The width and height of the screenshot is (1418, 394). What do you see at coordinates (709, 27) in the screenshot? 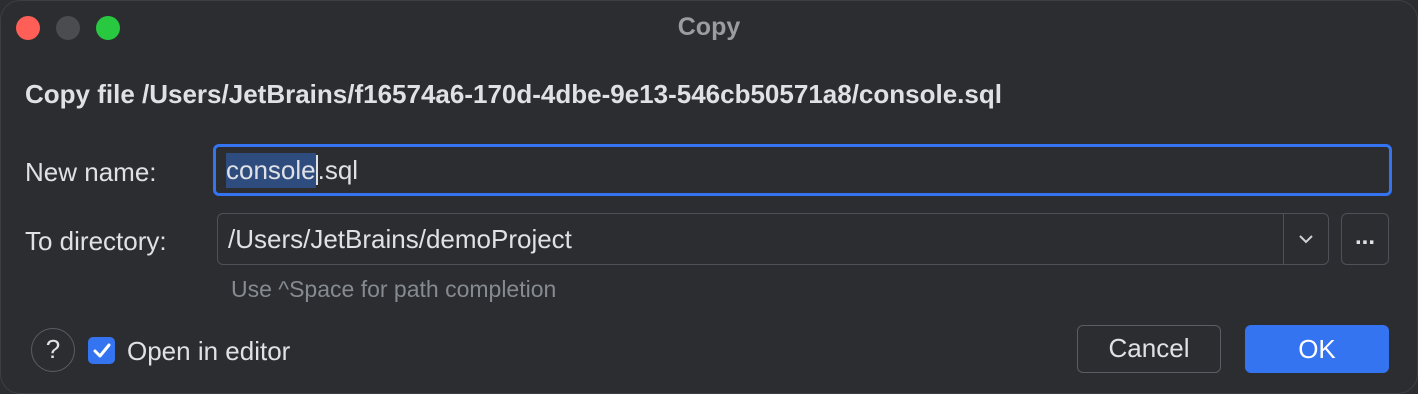
I see `window-title: Copy` at bounding box center [709, 27].